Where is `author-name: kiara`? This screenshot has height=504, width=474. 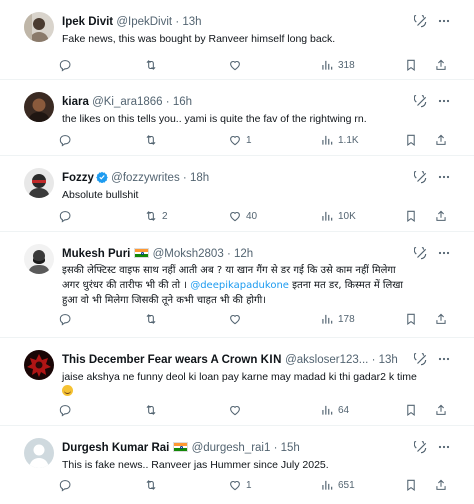
author-name: kiara is located at coordinates (75, 102).